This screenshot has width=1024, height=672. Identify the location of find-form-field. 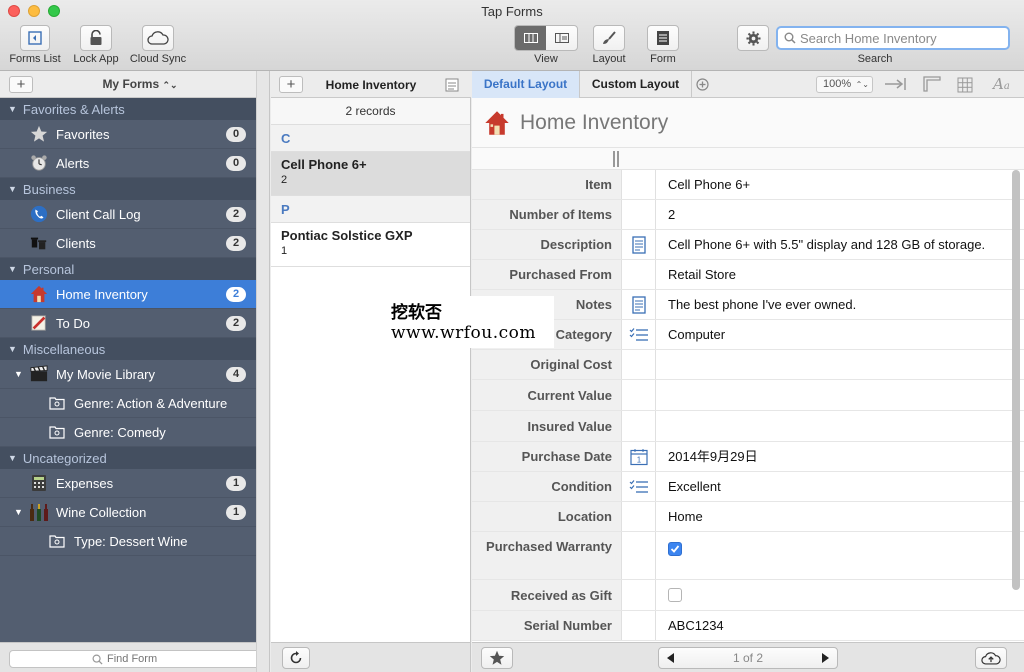
(134, 659).